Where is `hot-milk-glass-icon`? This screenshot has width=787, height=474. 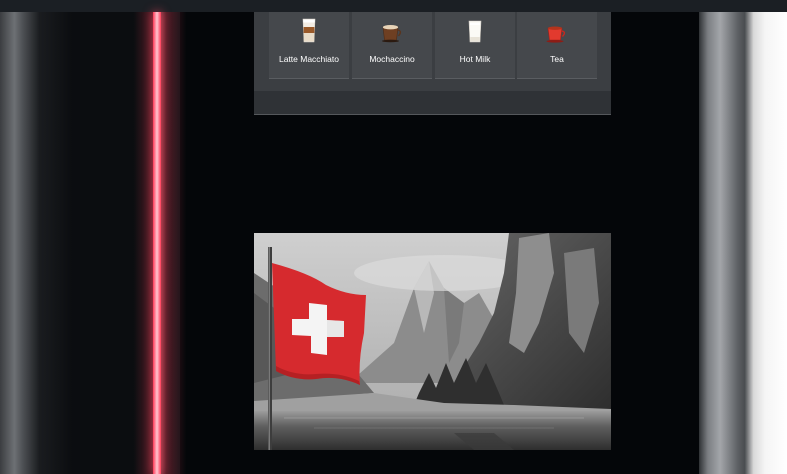 hot-milk-glass-icon is located at coordinates (475, 32).